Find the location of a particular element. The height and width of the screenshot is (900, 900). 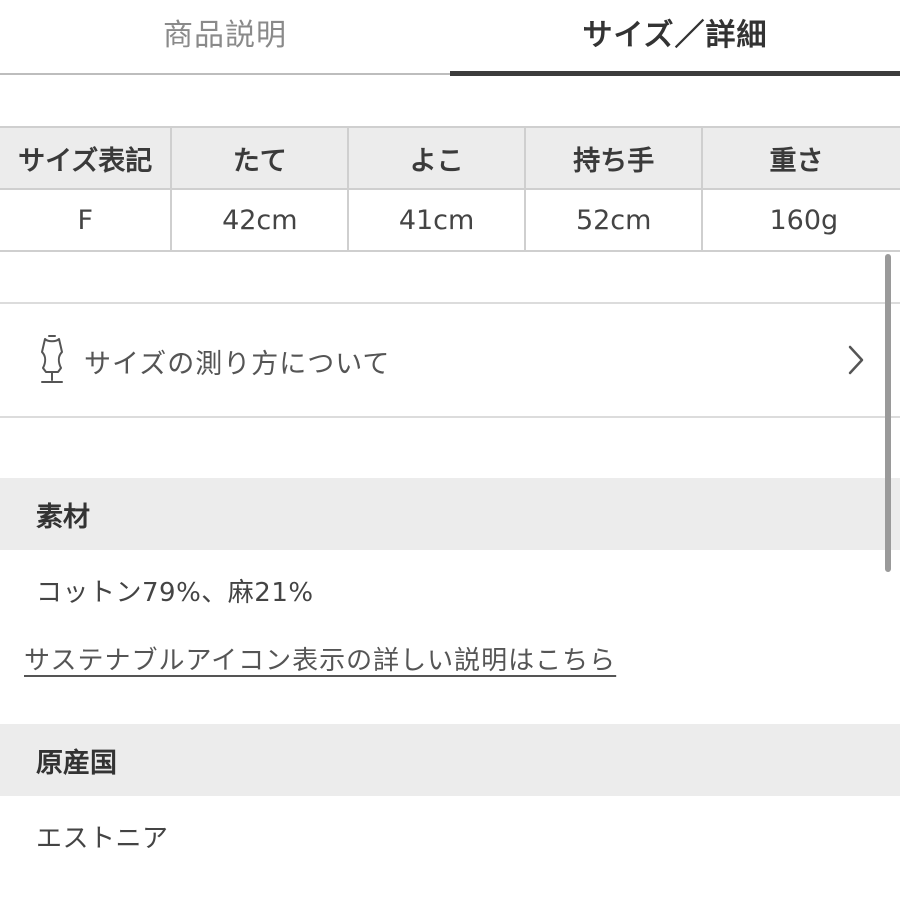

tab-size-details: サイズ／詳細 is located at coordinates (675, 32).